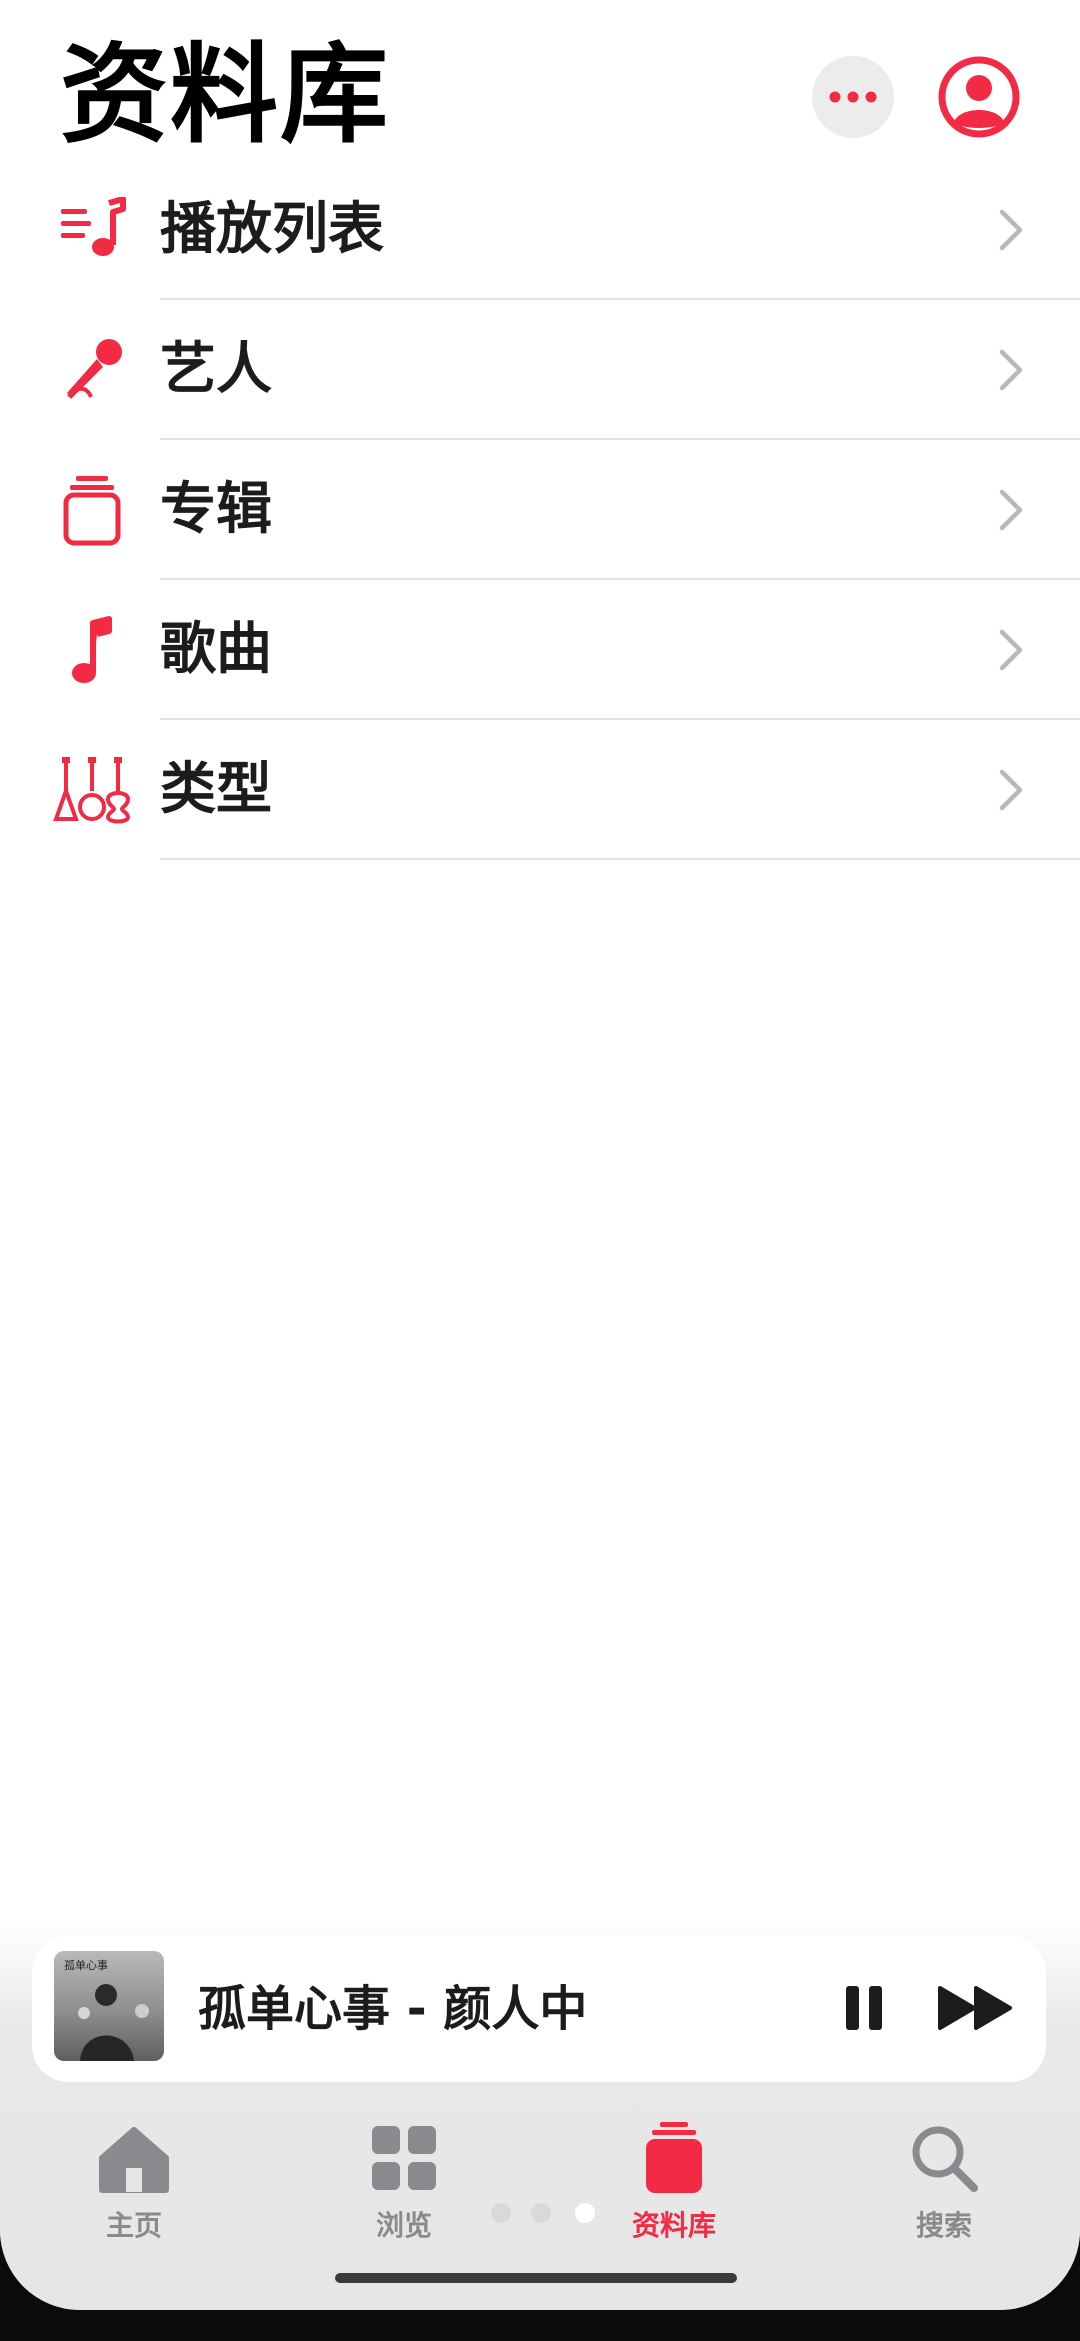  I want to click on magnifier-icon, so click(945, 2159).